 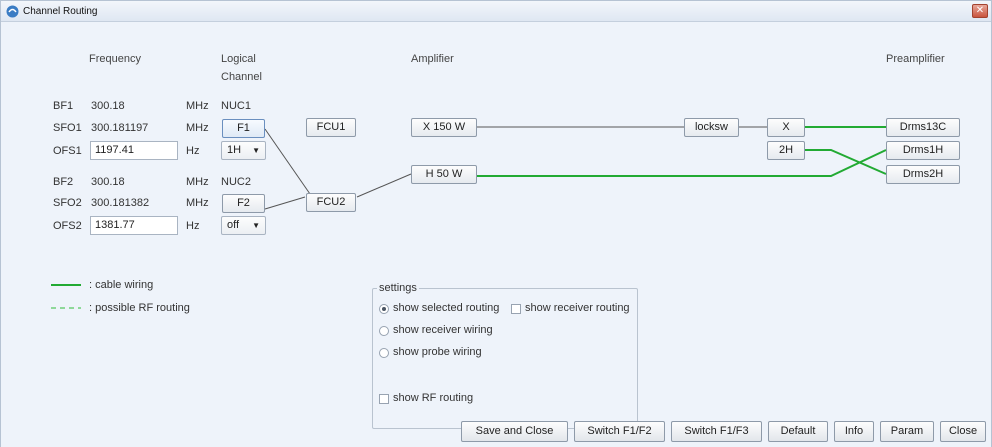 What do you see at coordinates (67, 128) in the screenshot?
I see `sfo1-label: SFO1` at bounding box center [67, 128].